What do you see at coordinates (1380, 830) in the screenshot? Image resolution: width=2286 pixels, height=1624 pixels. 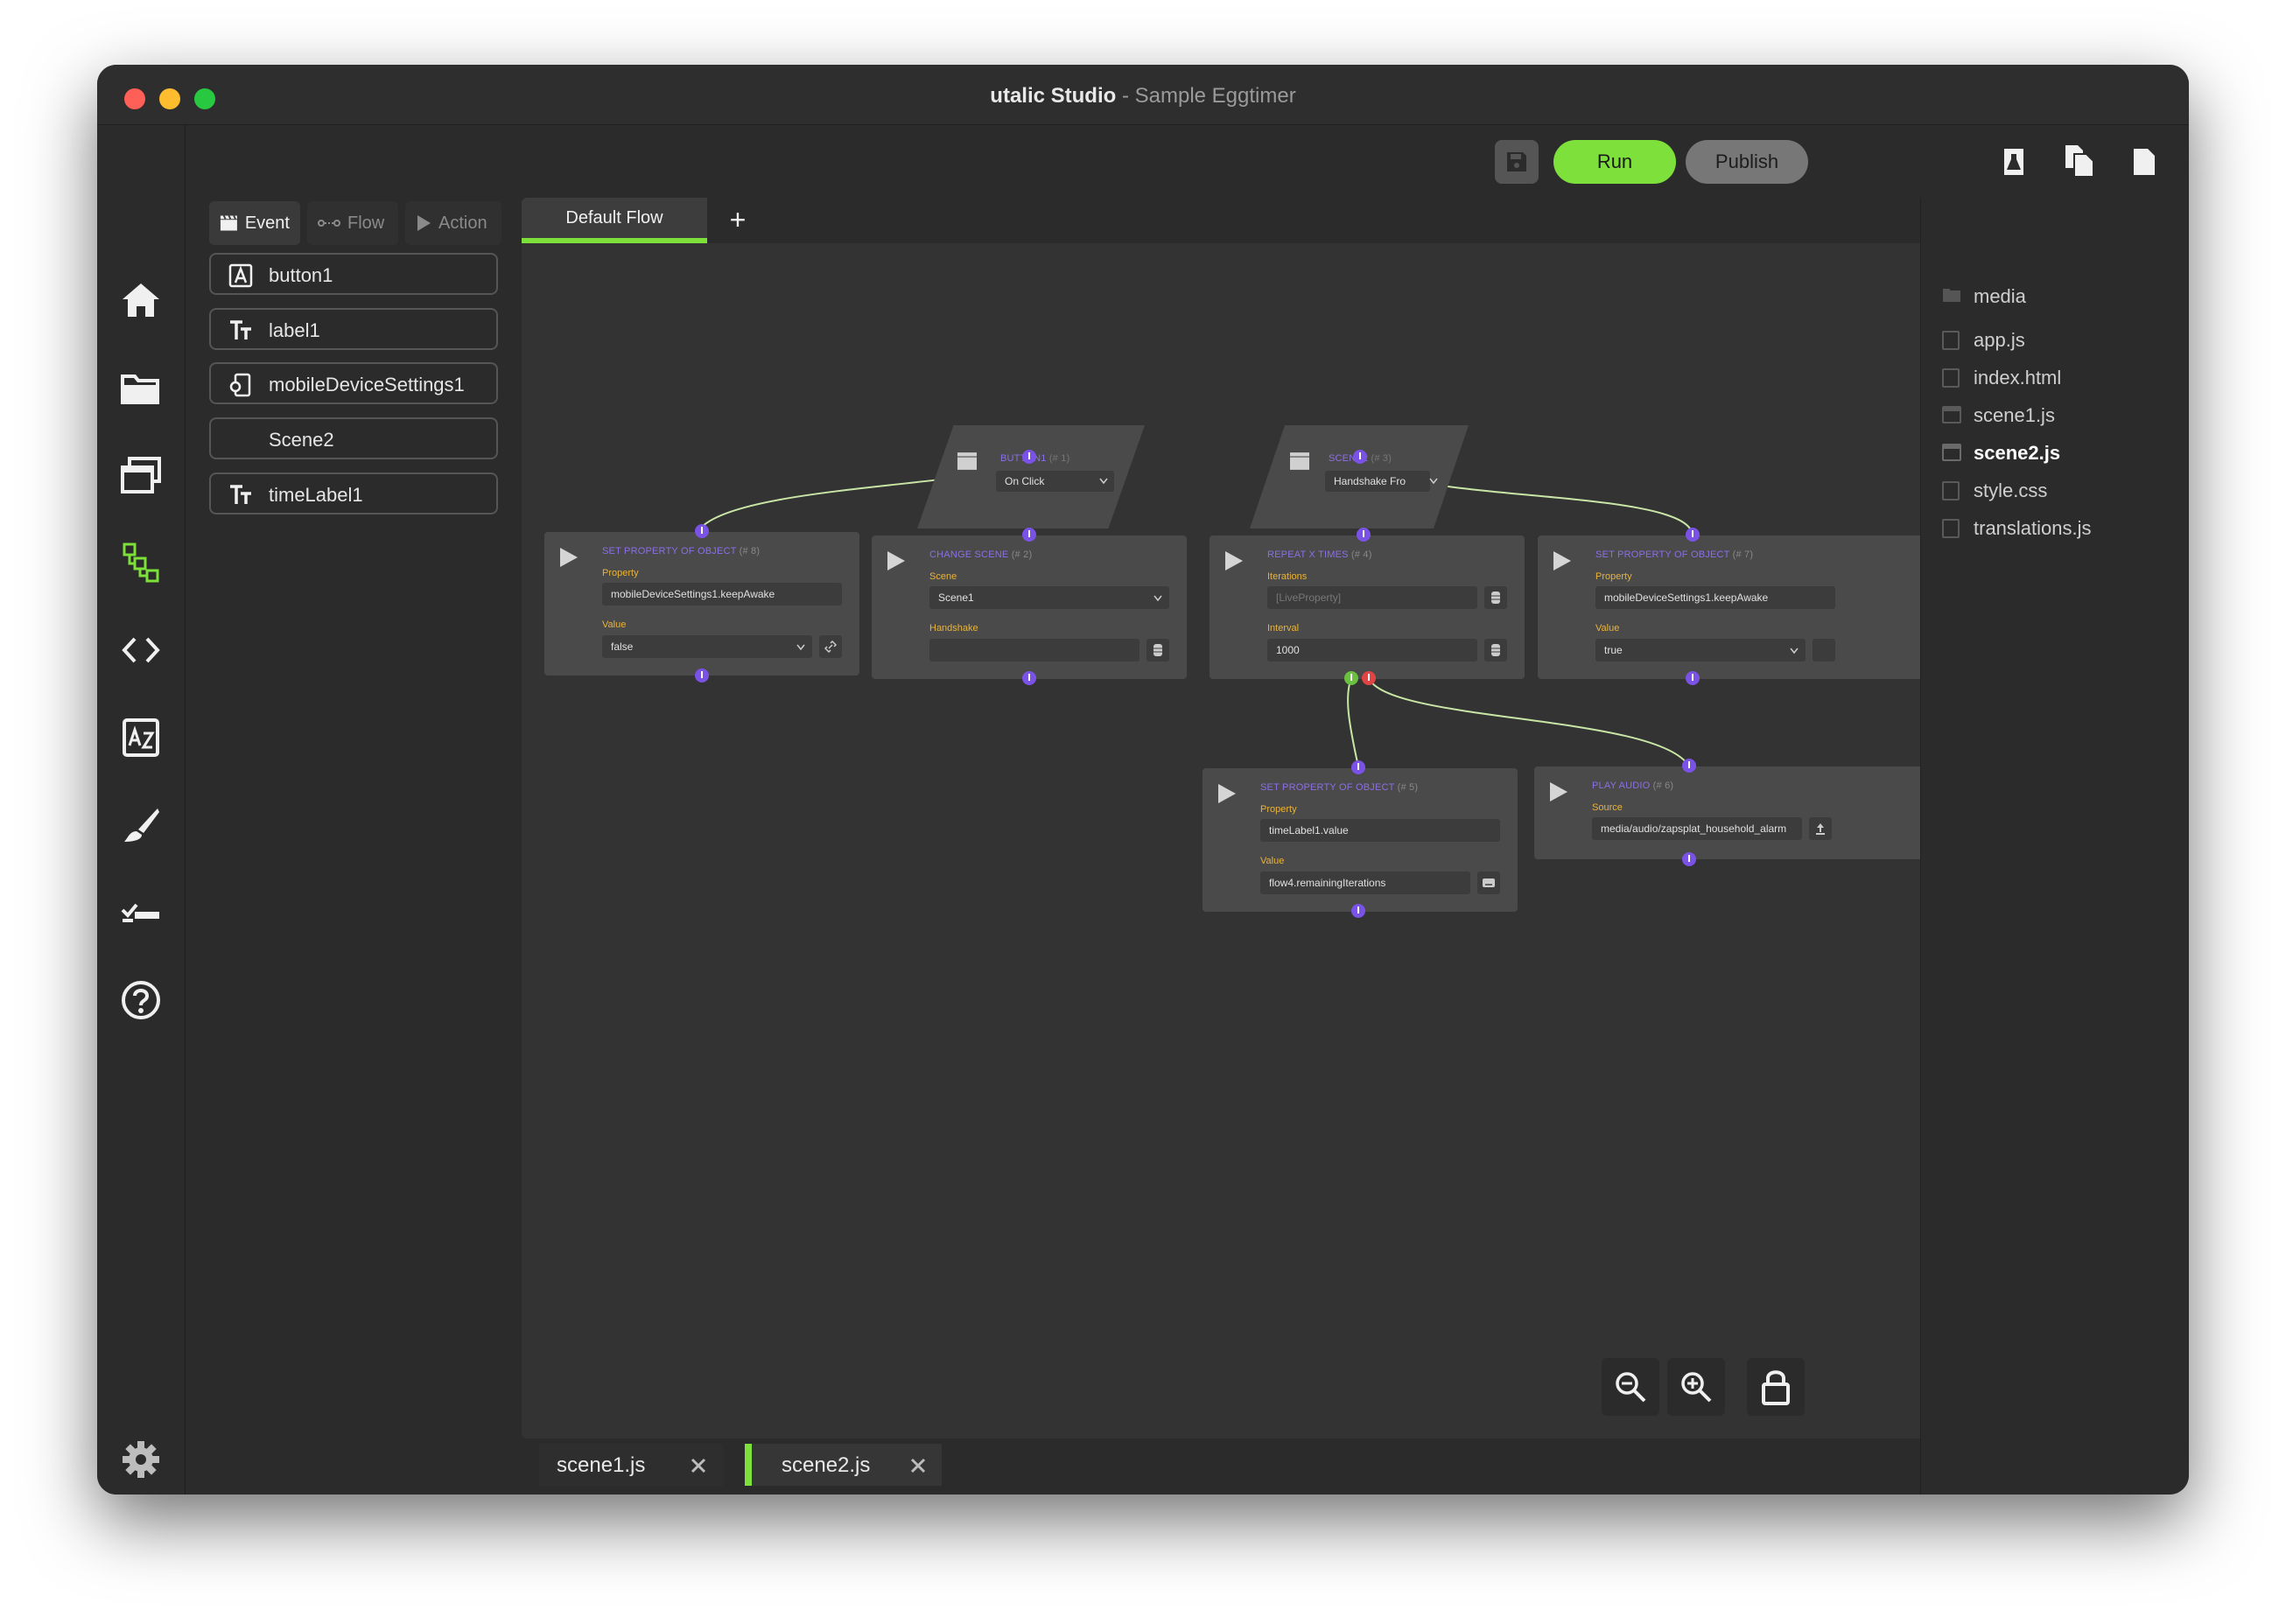 I see `property-field: timeLabel1.value` at bounding box center [1380, 830].